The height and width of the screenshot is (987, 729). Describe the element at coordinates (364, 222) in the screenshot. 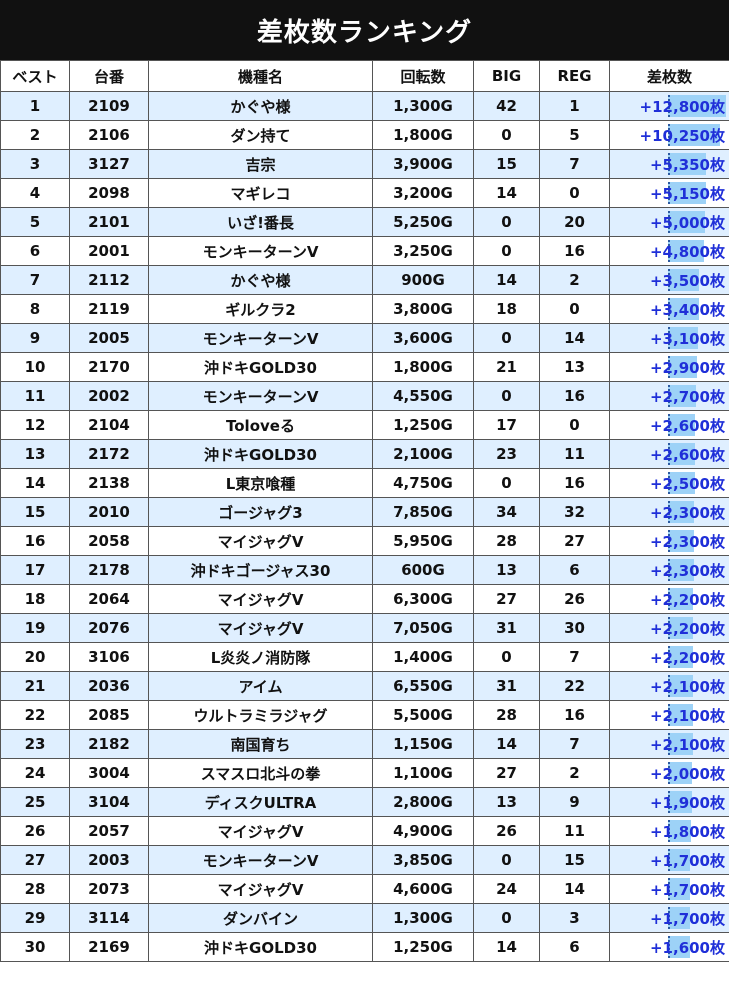

I see `table-row: 5 2101 いざ!番長 5,250G 0 20 +5,000枚` at that location.